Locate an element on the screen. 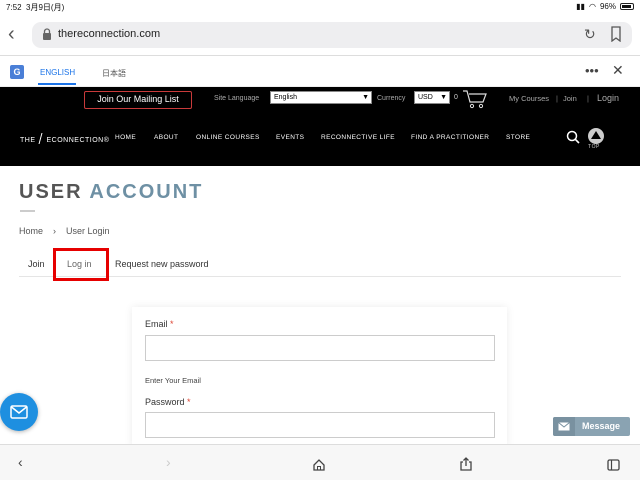 The width and height of the screenshot is (640, 480). my-courses-link: My Courses is located at coordinates (529, 98).